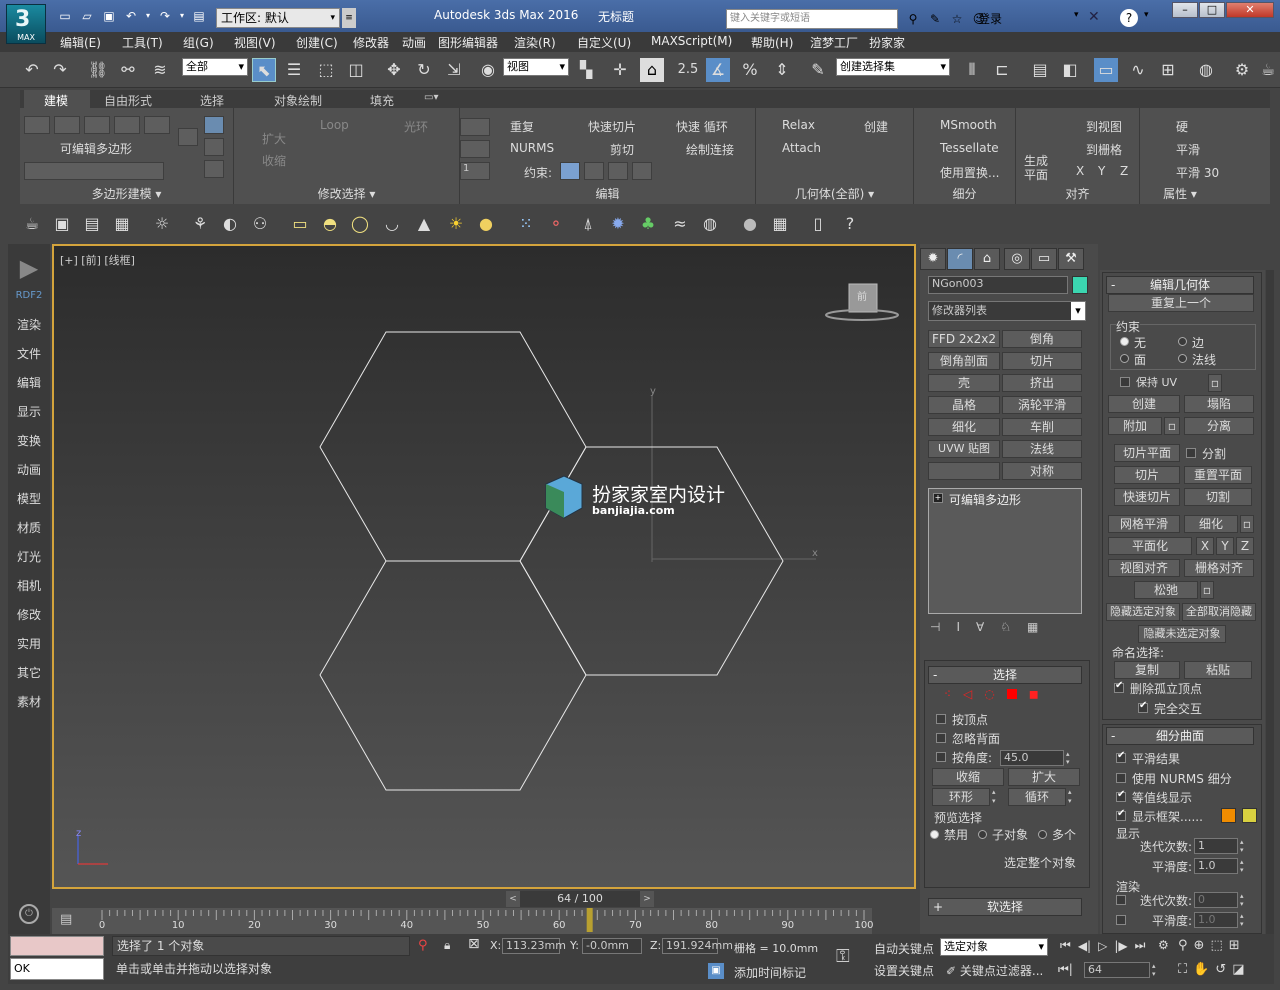 This screenshot has height=990, width=1280. What do you see at coordinates (1102, 946) in the screenshot?
I see `play-icon: ▷` at bounding box center [1102, 946].